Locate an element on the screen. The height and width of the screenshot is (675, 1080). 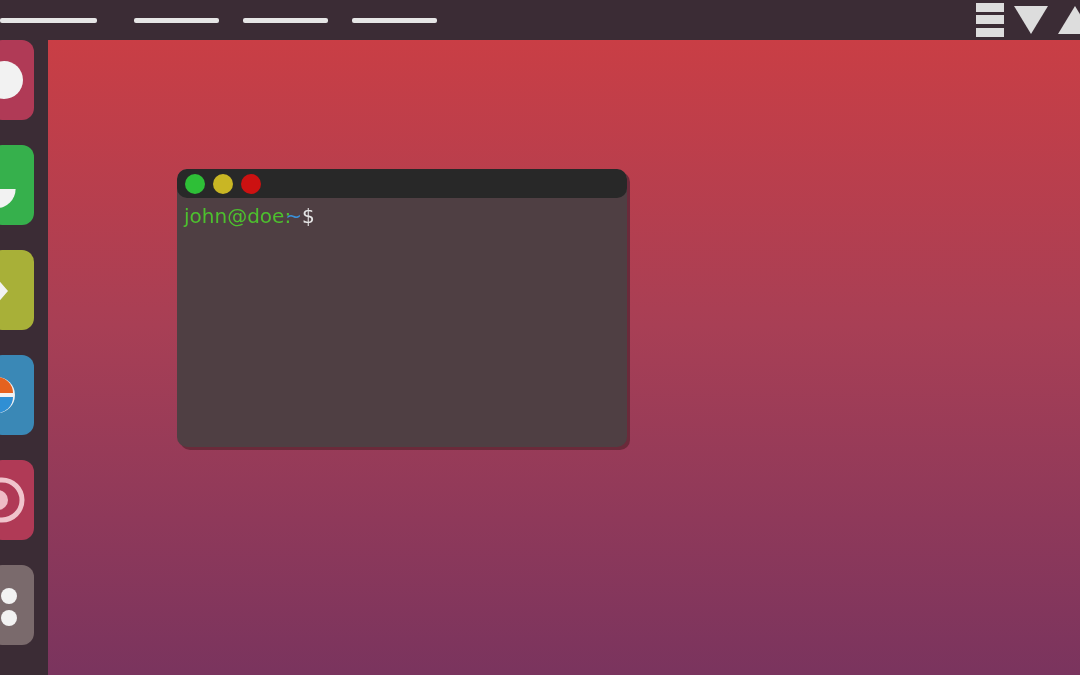
prompt-symbol: $ is located at coordinates (308, 216).